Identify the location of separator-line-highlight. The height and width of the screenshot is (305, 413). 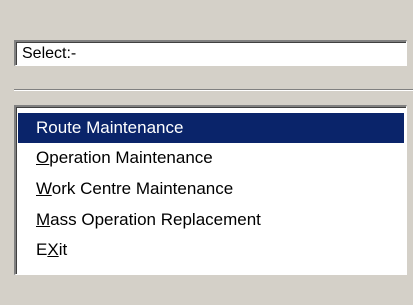
(213, 90).